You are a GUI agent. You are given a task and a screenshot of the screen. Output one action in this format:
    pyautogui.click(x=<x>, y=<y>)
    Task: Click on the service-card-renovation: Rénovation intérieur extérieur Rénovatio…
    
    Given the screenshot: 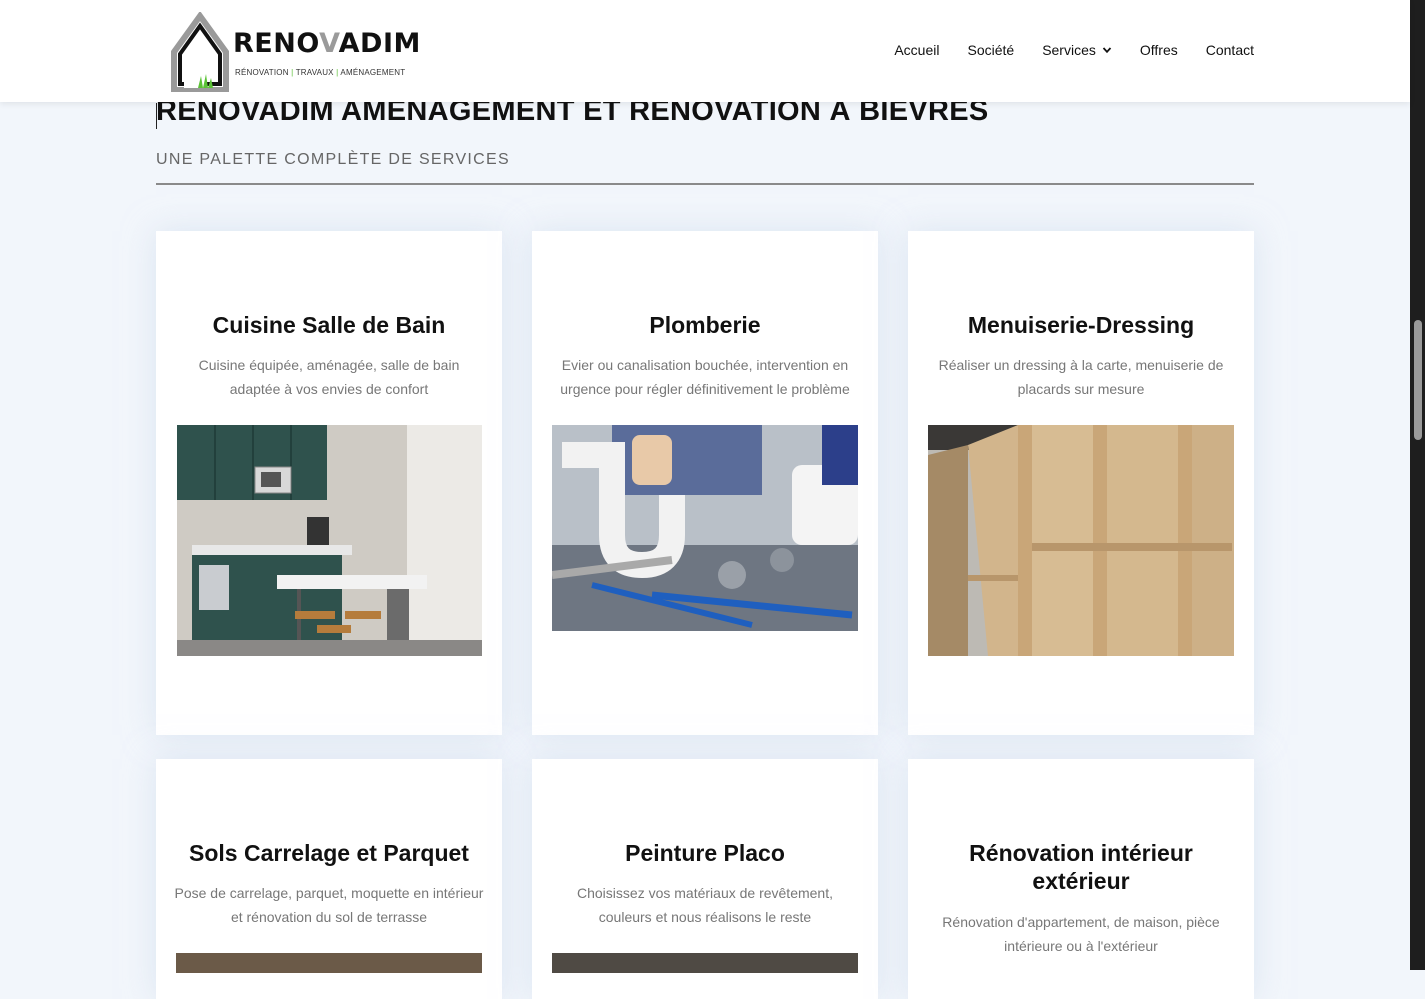 What is the action you would take?
    pyautogui.click(x=1081, y=879)
    